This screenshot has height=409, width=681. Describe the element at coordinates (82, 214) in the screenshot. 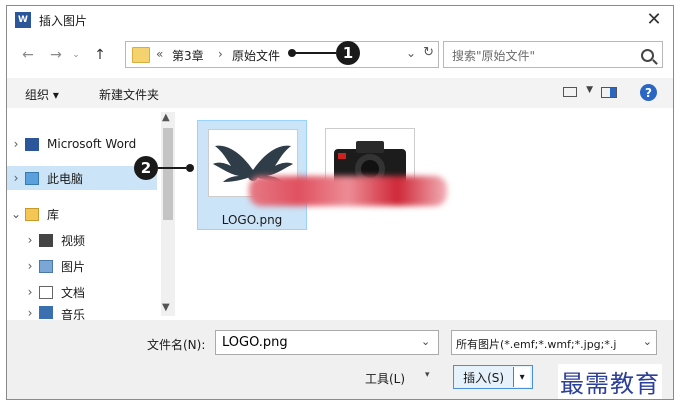

I see `sidebar-item-libraries: ⌄ 库` at that location.